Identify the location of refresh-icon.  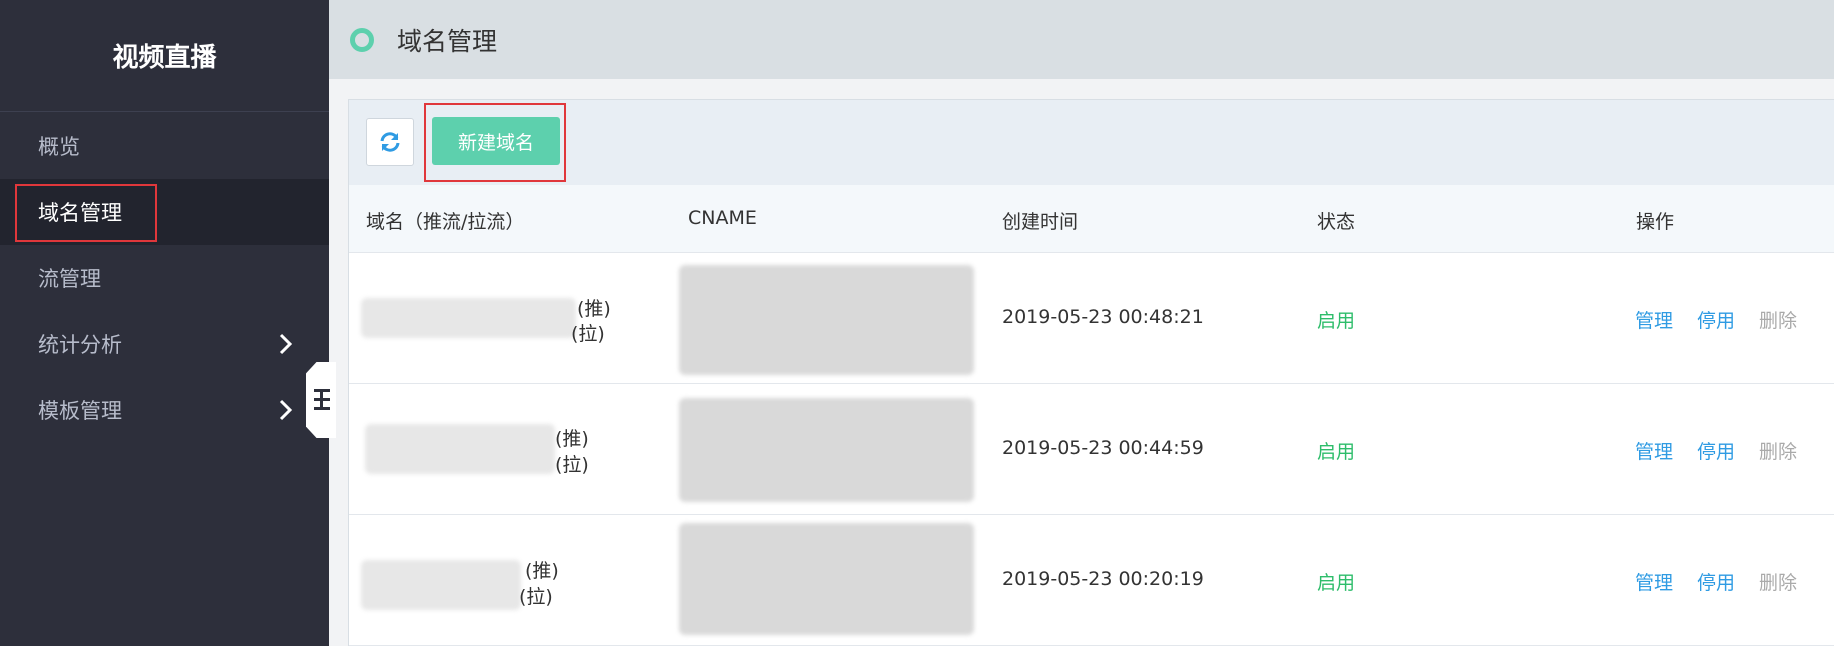
(390, 142).